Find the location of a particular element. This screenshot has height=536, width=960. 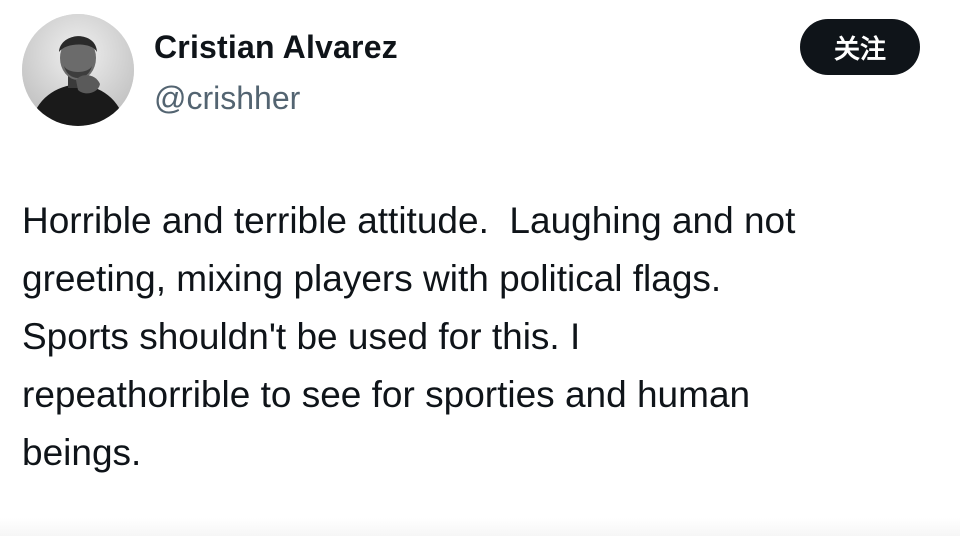

author-handle: @crishher is located at coordinates (227, 98).